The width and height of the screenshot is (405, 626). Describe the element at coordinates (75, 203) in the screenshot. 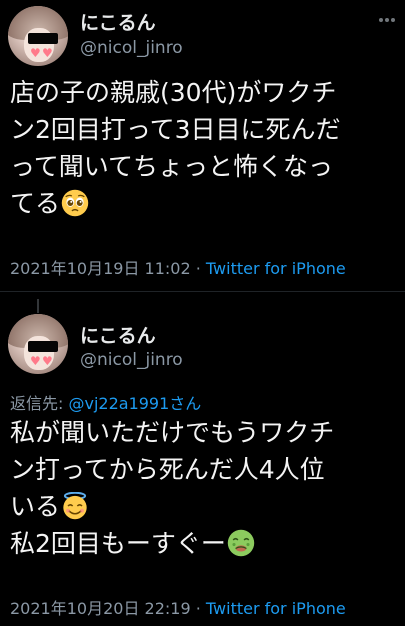

I see `pleading-face-emoji-icon` at that location.